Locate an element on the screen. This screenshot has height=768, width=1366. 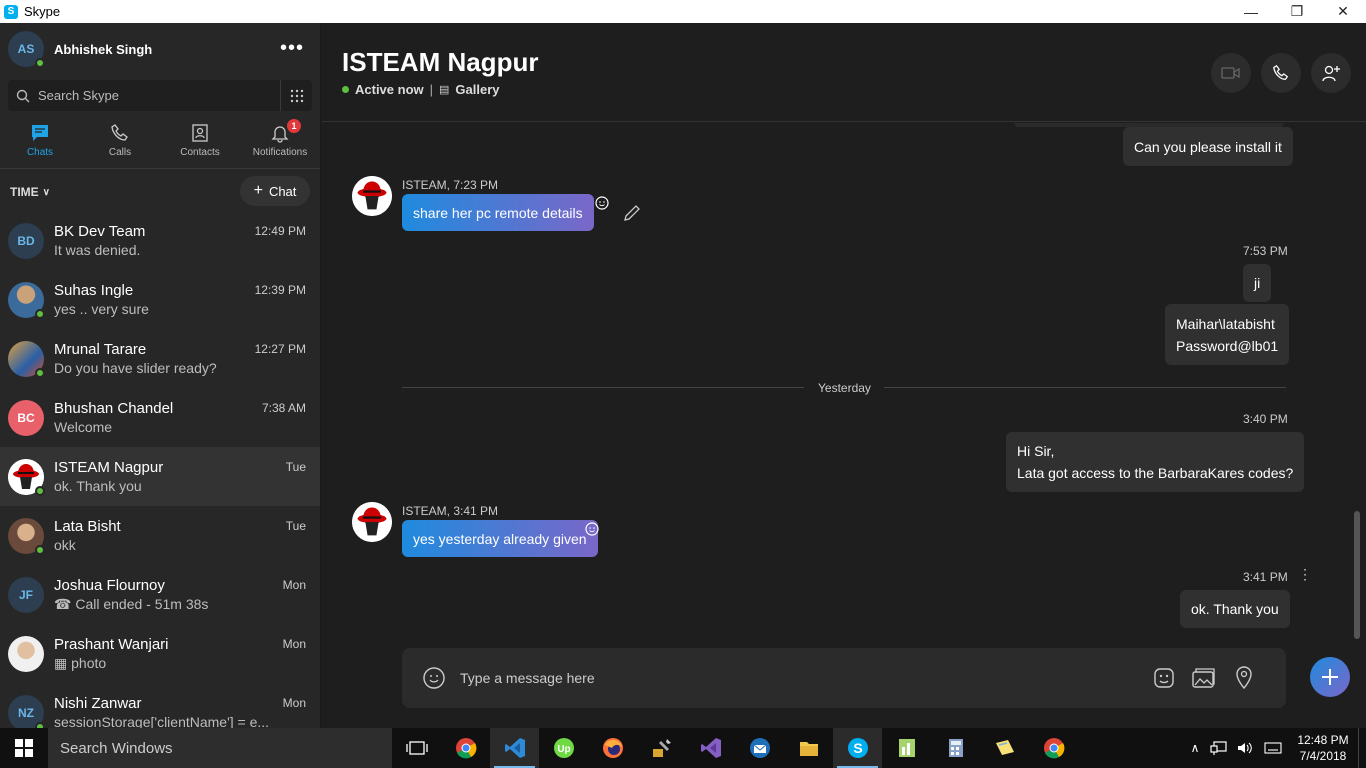
message-bubble-incoming: yes yesterday already given is located at coordinates (500, 538).